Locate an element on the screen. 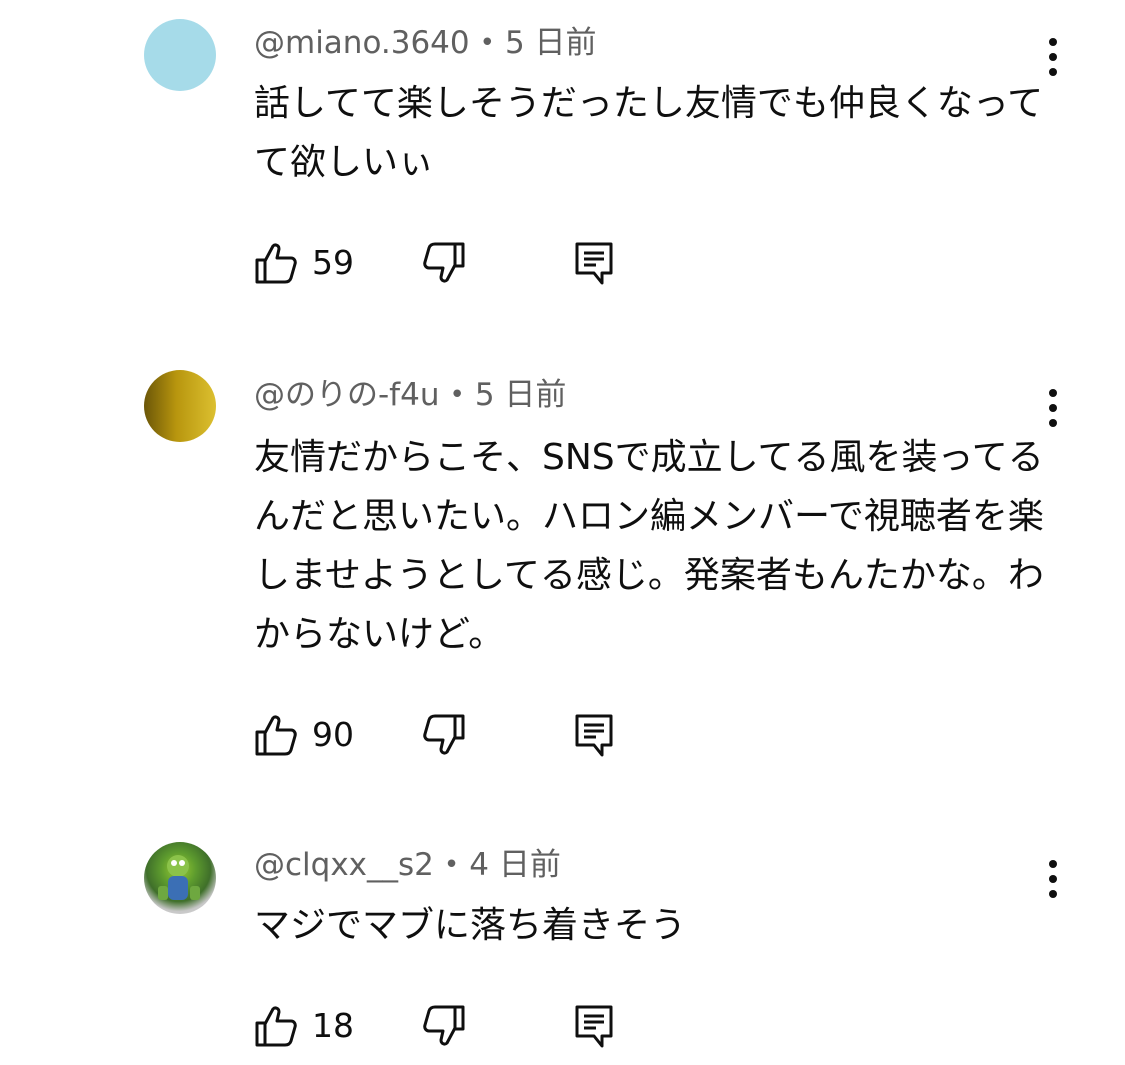 The width and height of the screenshot is (1125, 1065). more-vert-icon is located at coordinates (1053, 408).